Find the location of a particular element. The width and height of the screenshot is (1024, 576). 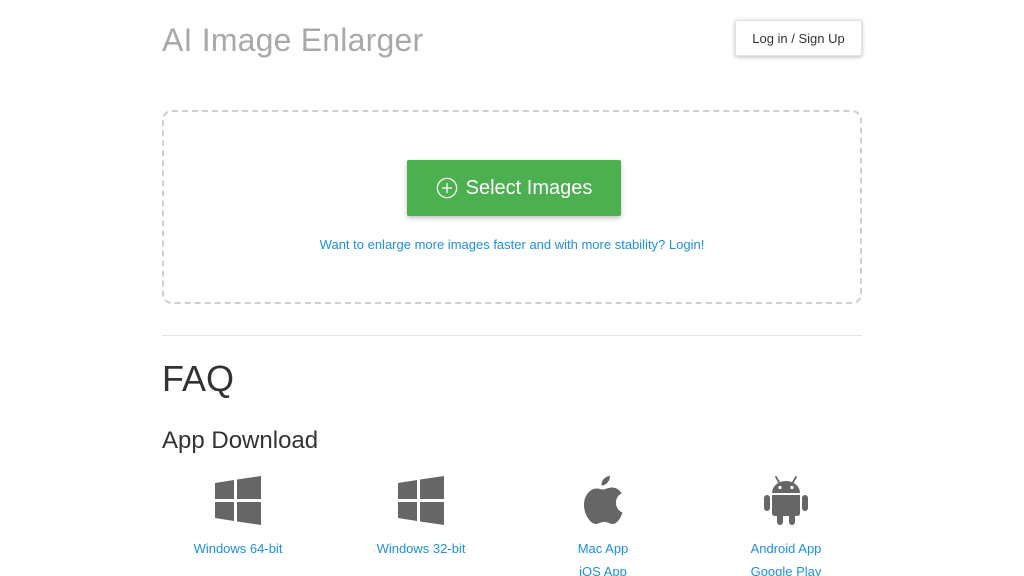

select-images-button: Select Images is located at coordinates (514, 188).